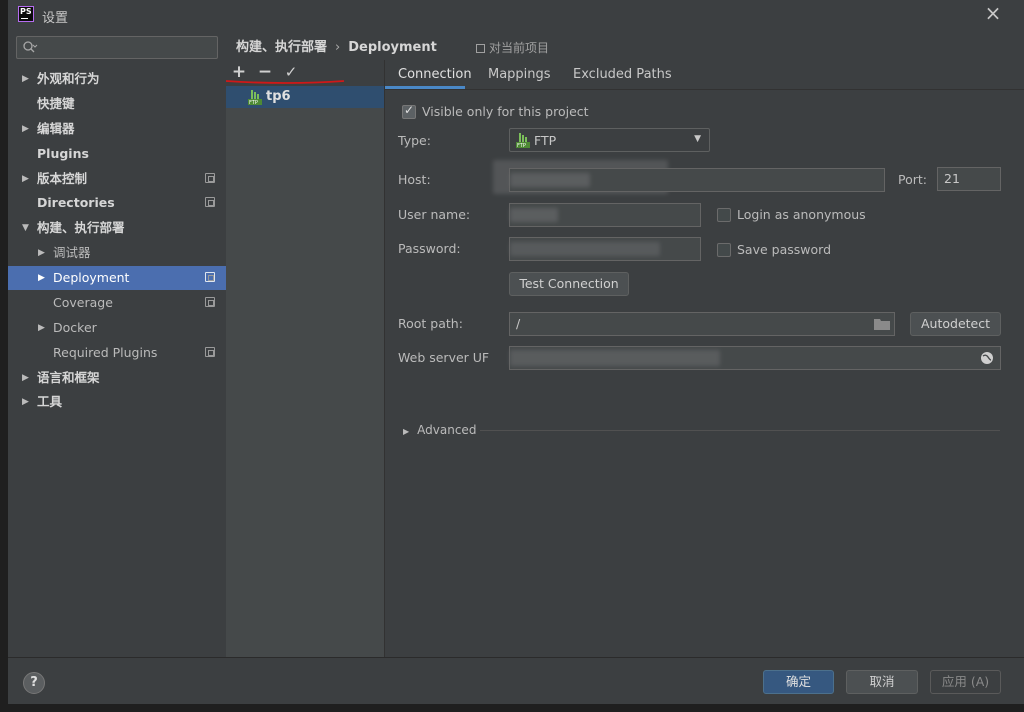 The width and height of the screenshot is (1024, 712). What do you see at coordinates (798, 682) in the screenshot?
I see `ok-button: 确定` at bounding box center [798, 682].